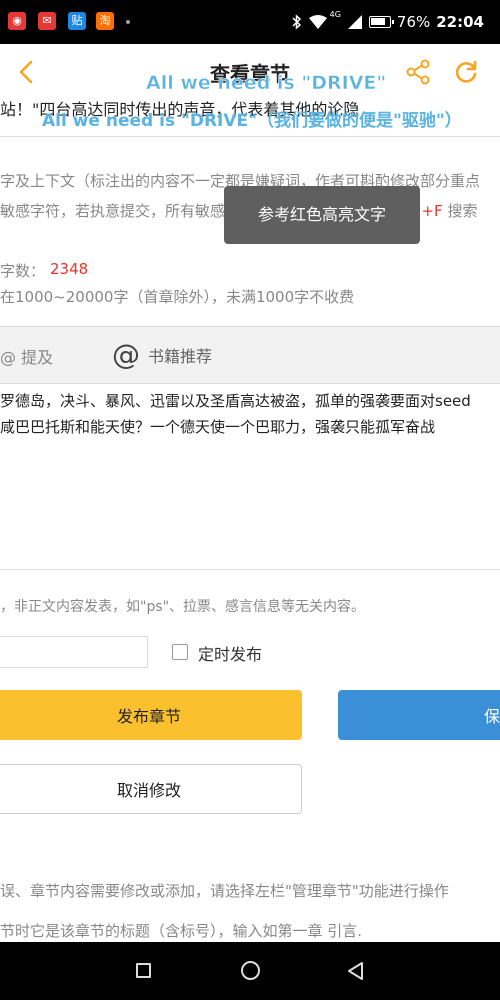  I want to click on battery-icon, so click(381, 22).